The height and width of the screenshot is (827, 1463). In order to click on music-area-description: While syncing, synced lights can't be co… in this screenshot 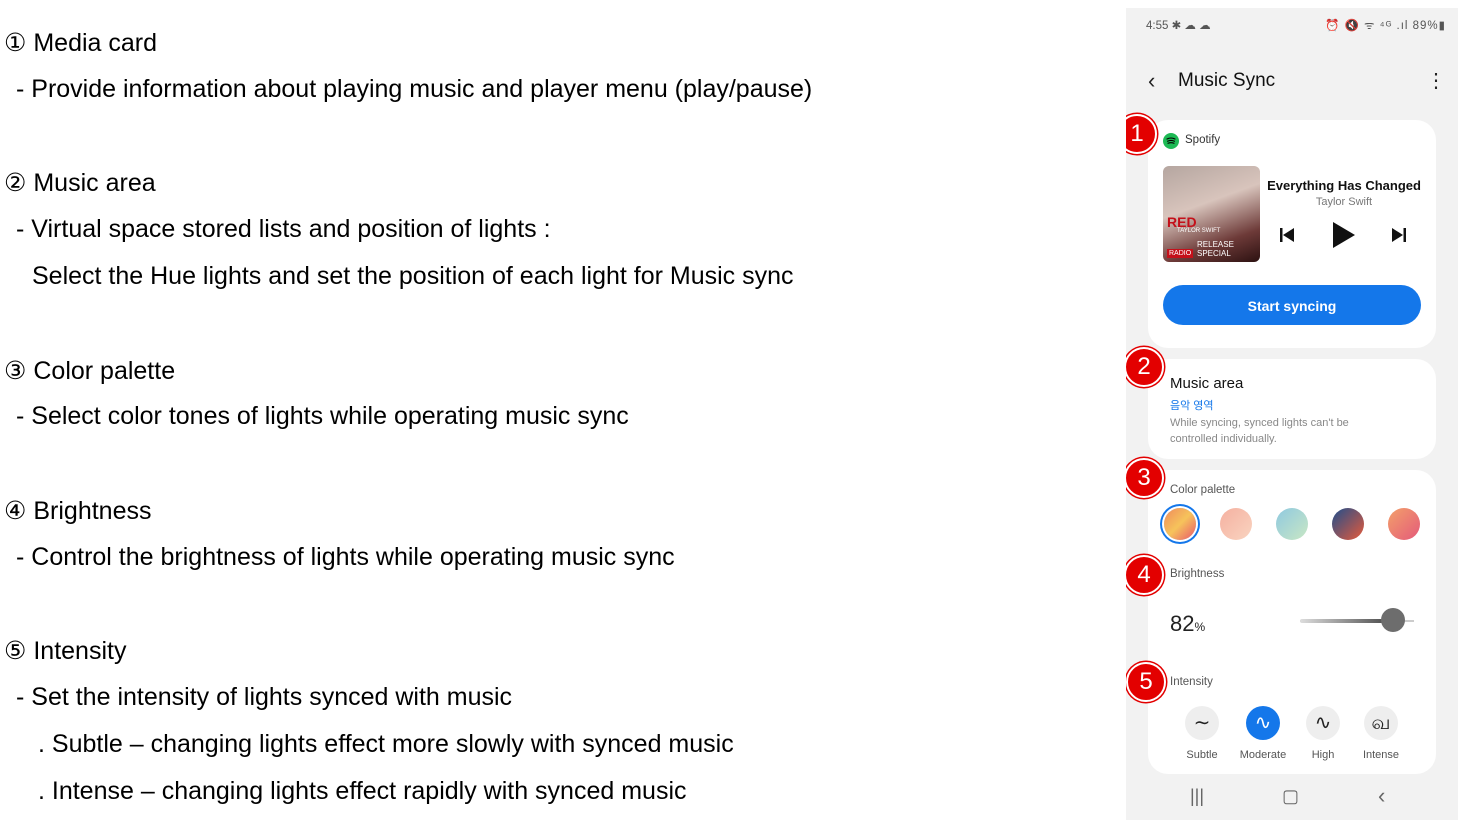, I will do `click(1259, 431)`.